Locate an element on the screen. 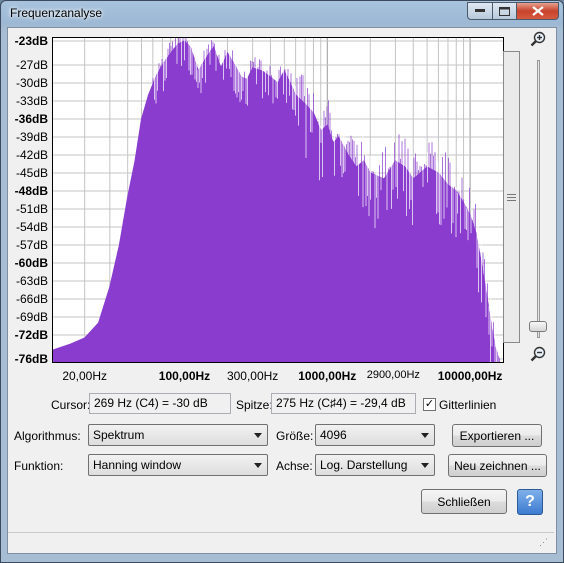 This screenshot has height=563, width=564. axis-value: Log. Darstellung is located at coordinates (364, 465).